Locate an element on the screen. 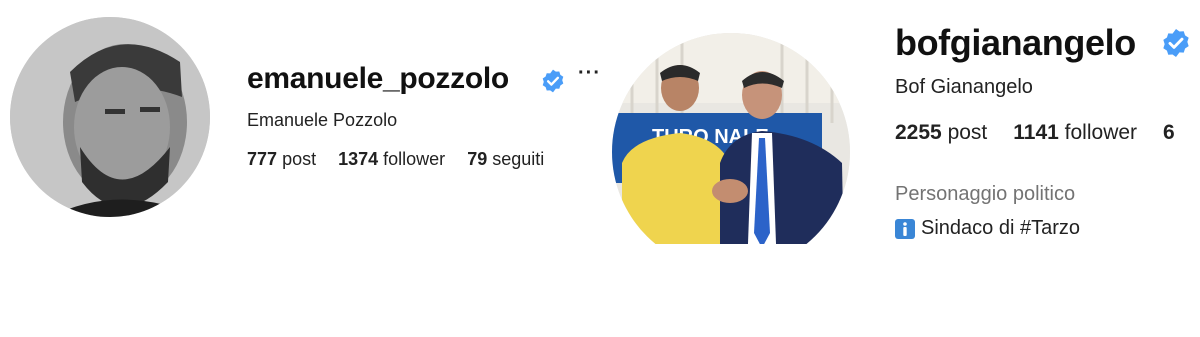 This screenshot has height=337, width=1200. stat-following: 6 is located at coordinates (1169, 133).